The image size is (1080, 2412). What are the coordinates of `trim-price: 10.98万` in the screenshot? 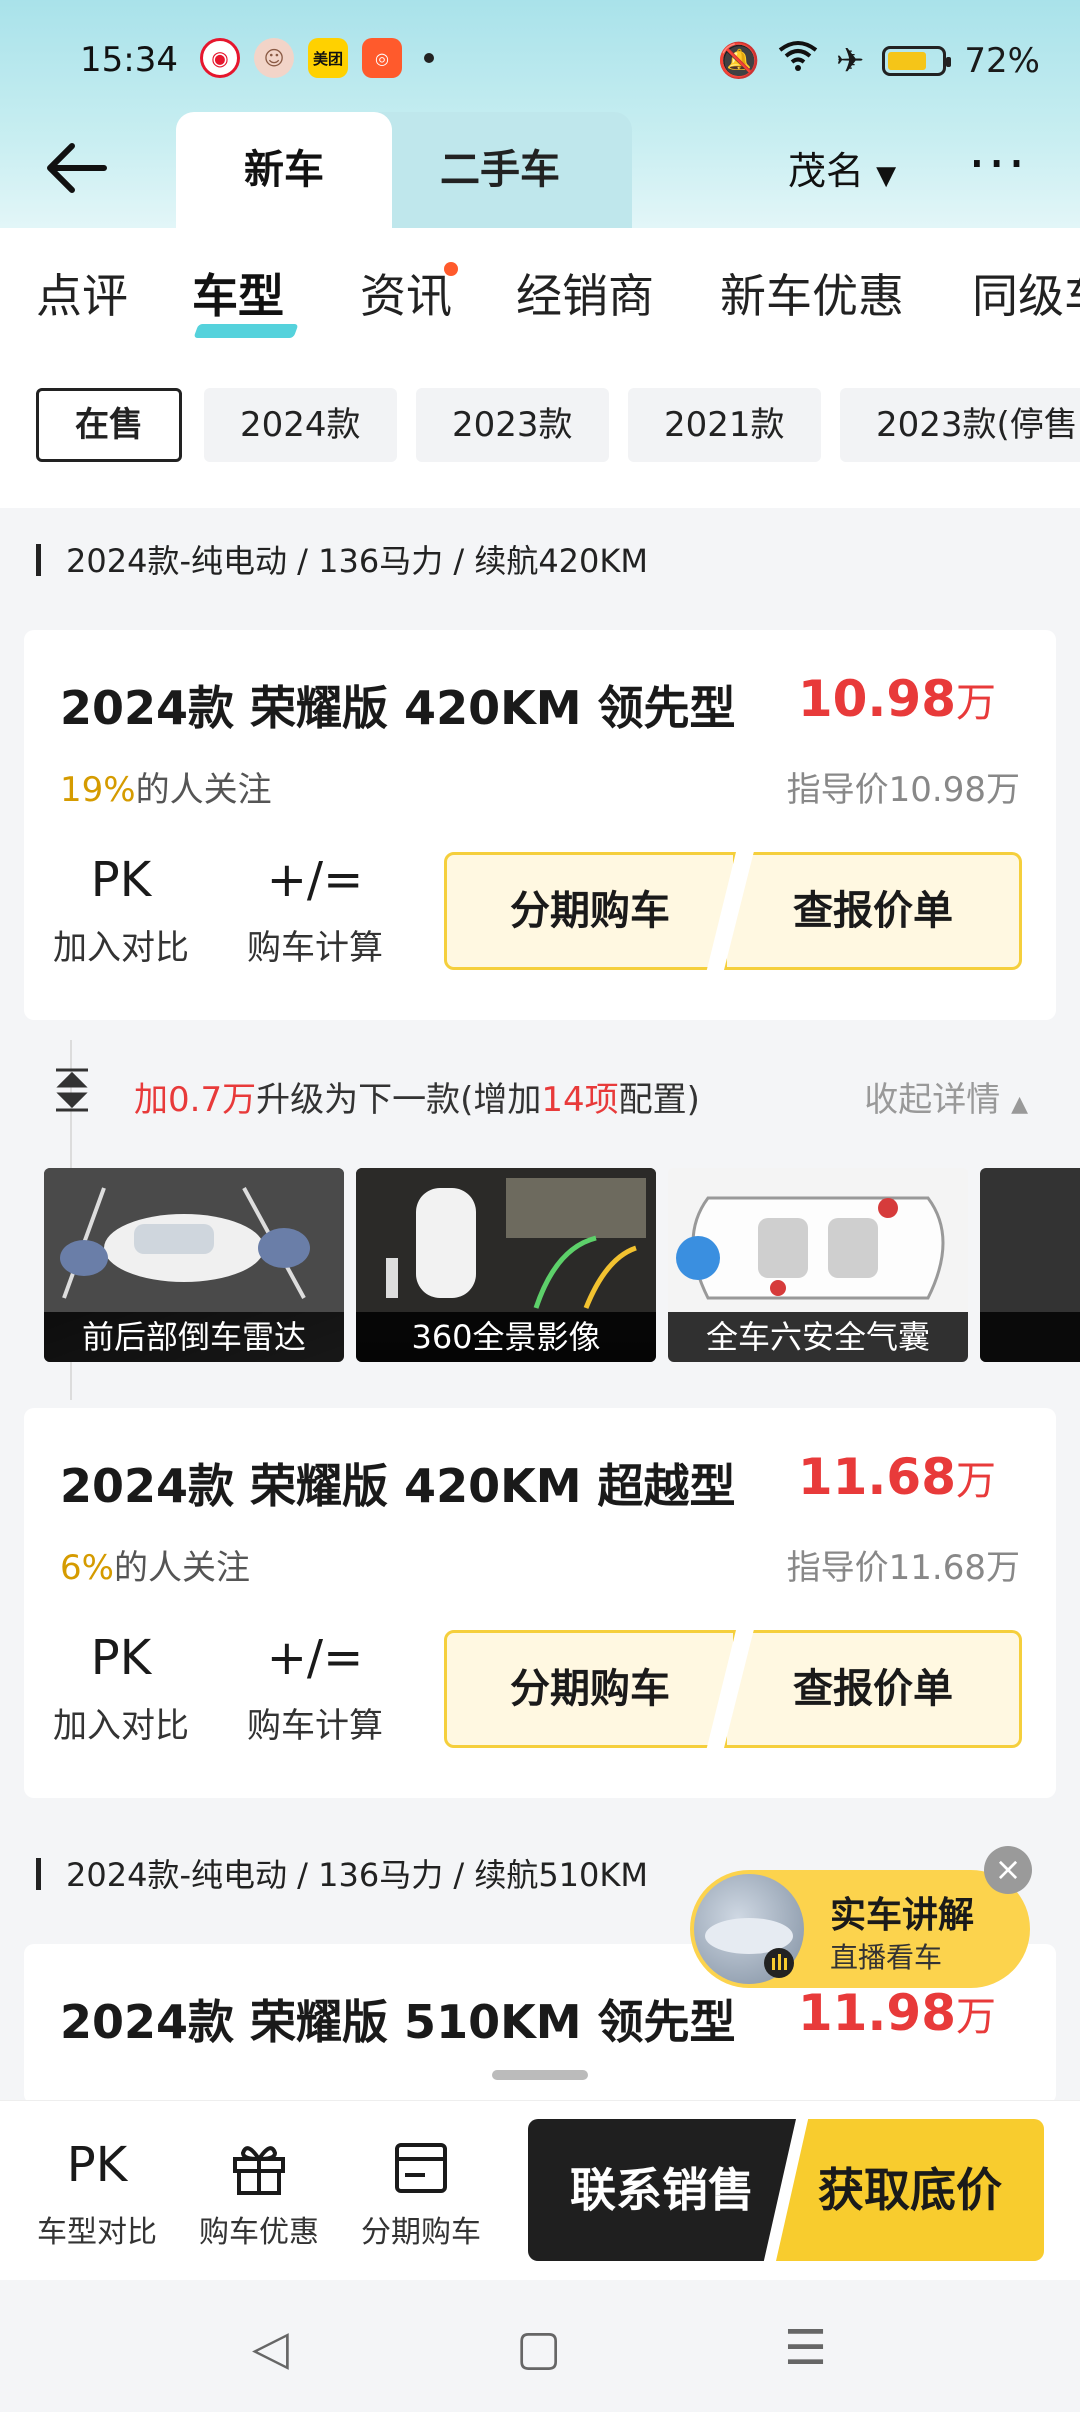 It's located at (897, 699).